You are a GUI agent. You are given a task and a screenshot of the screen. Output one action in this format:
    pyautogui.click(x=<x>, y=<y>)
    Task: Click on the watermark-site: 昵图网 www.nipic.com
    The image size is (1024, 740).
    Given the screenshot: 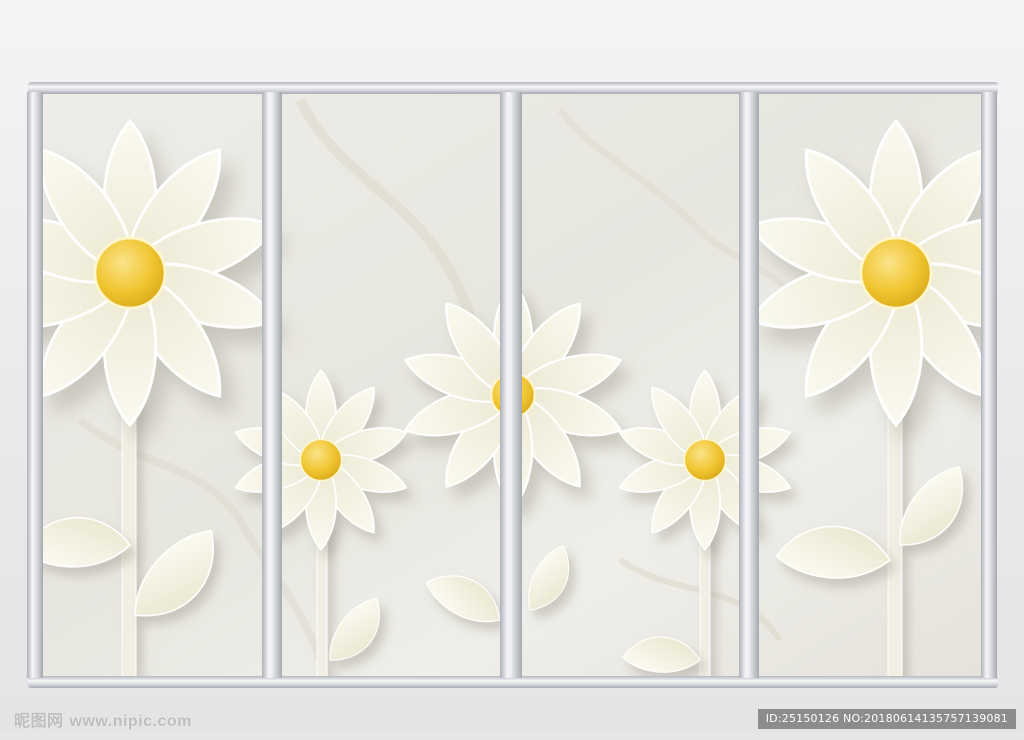 What is the action you would take?
    pyautogui.click(x=103, y=719)
    